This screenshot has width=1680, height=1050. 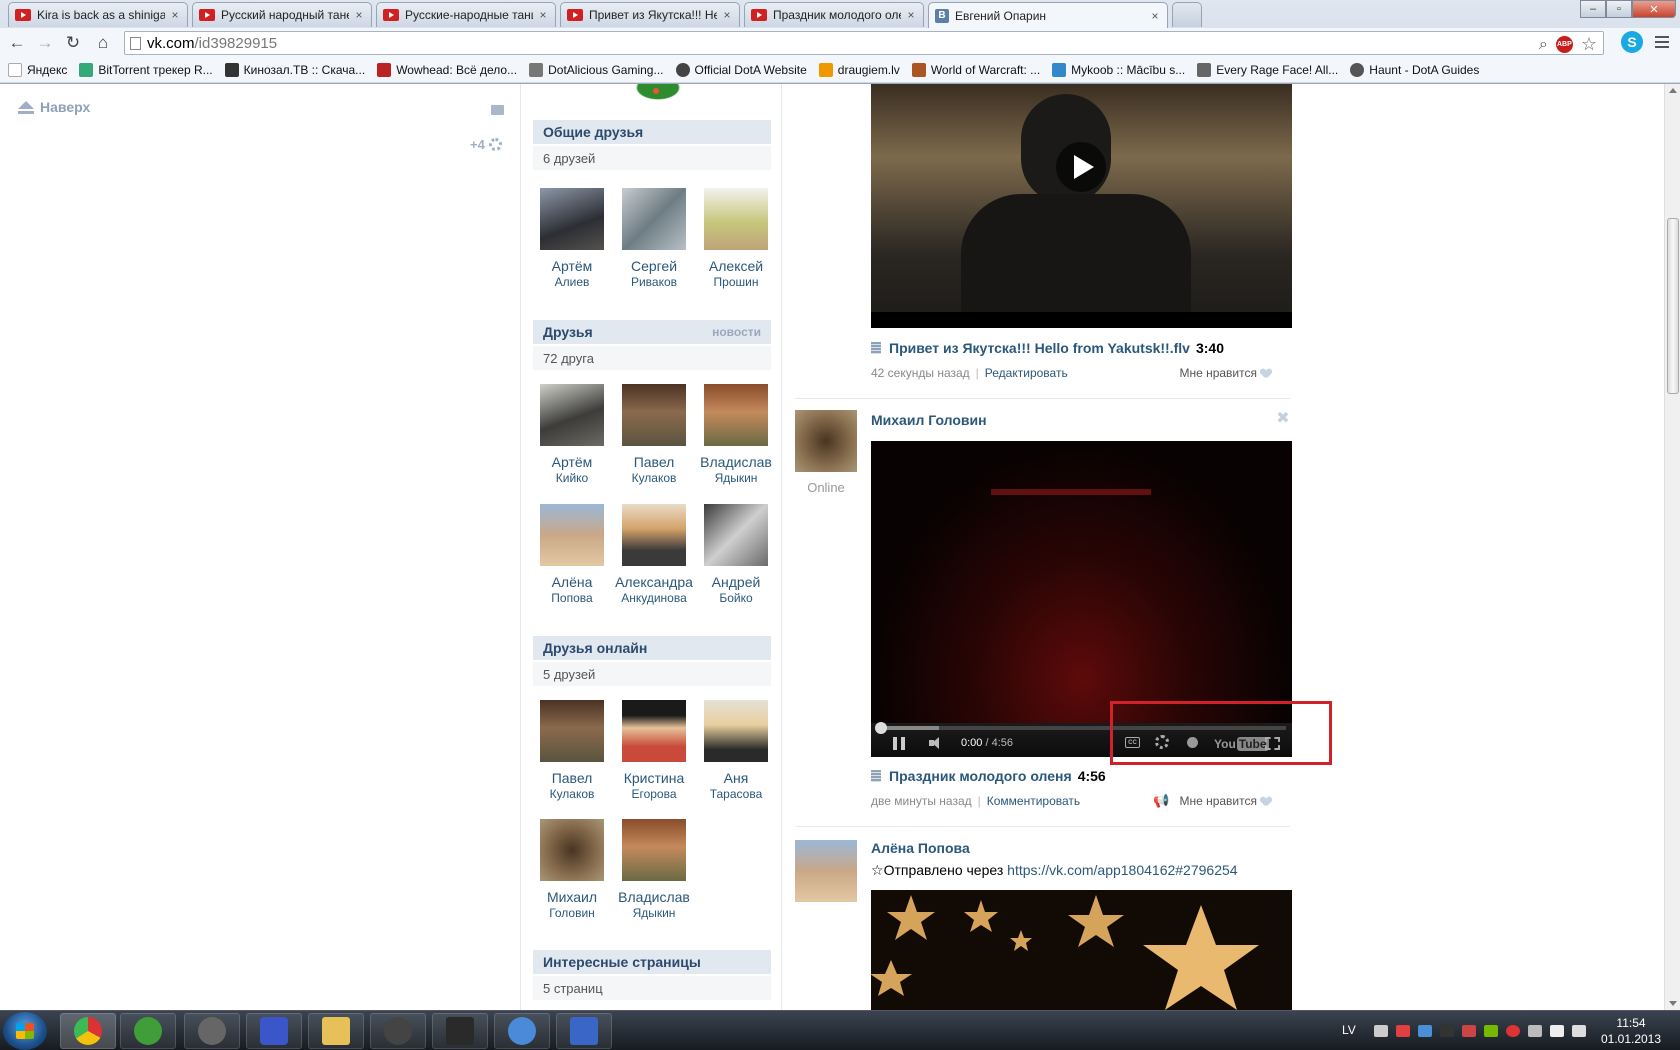 What do you see at coordinates (1283, 419) in the screenshot?
I see `close-icon: ✖` at bounding box center [1283, 419].